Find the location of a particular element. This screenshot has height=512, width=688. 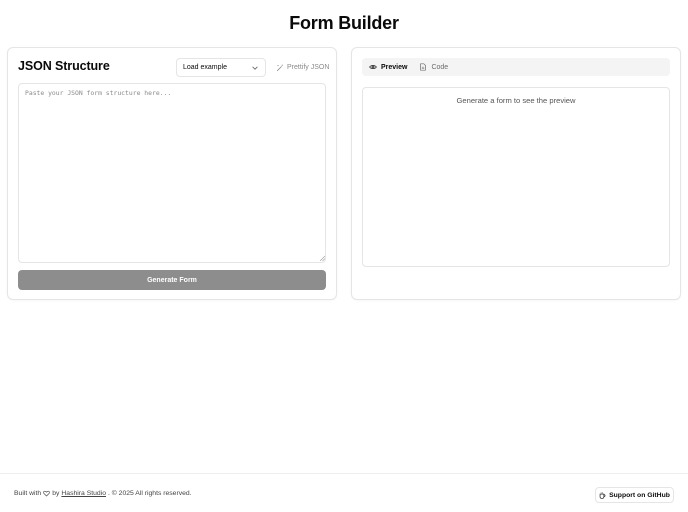

support-on-github-button: Support on GitHub is located at coordinates (634, 495).